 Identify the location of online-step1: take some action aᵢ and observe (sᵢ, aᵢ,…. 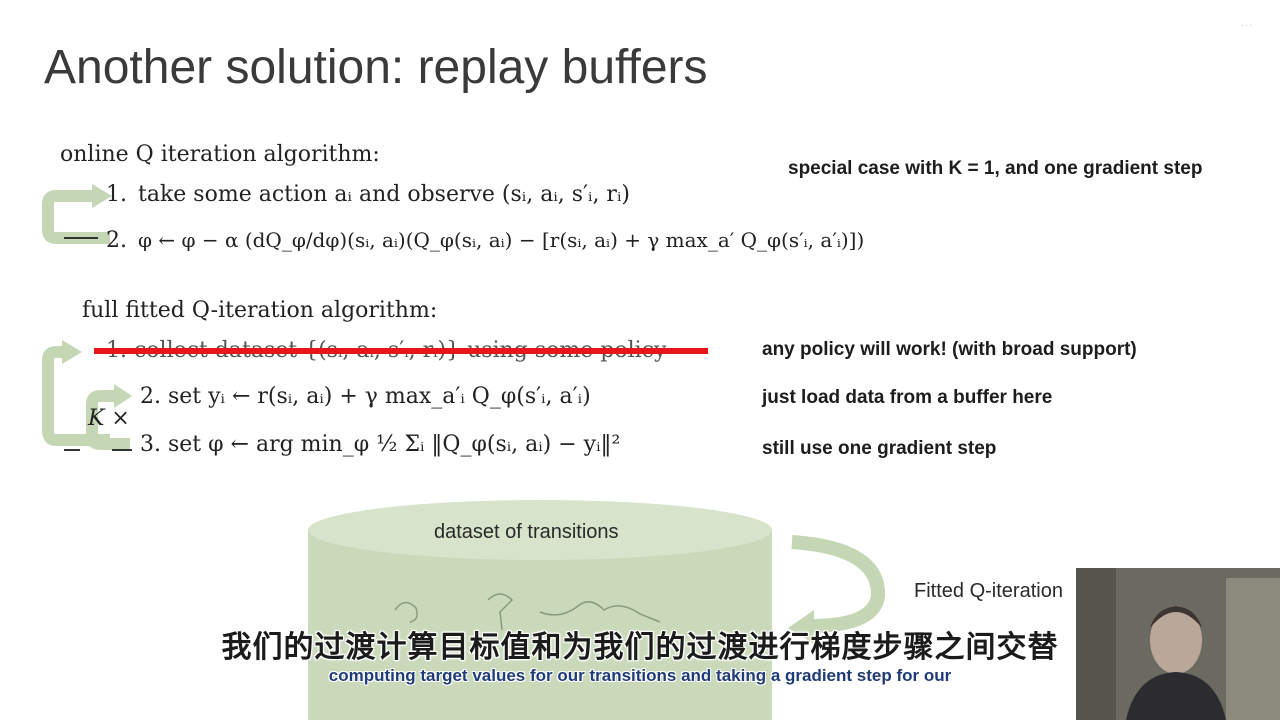
(384, 194).